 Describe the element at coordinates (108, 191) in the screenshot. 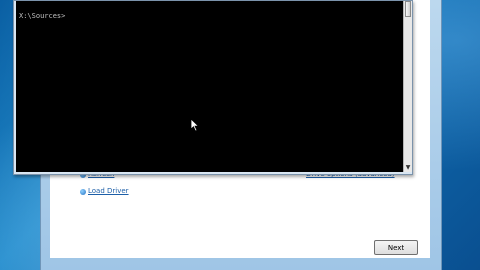

I see `load-driver-link: Load Driver` at that location.